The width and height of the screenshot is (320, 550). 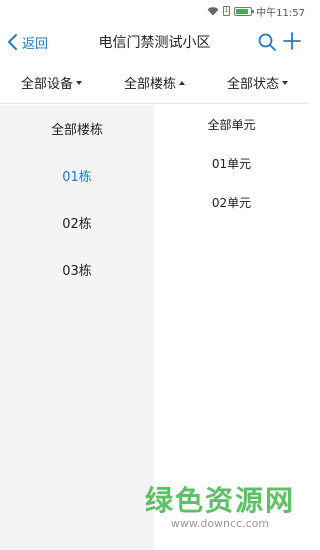 I want to click on unit-item-02: 02单元, so click(x=231, y=202).